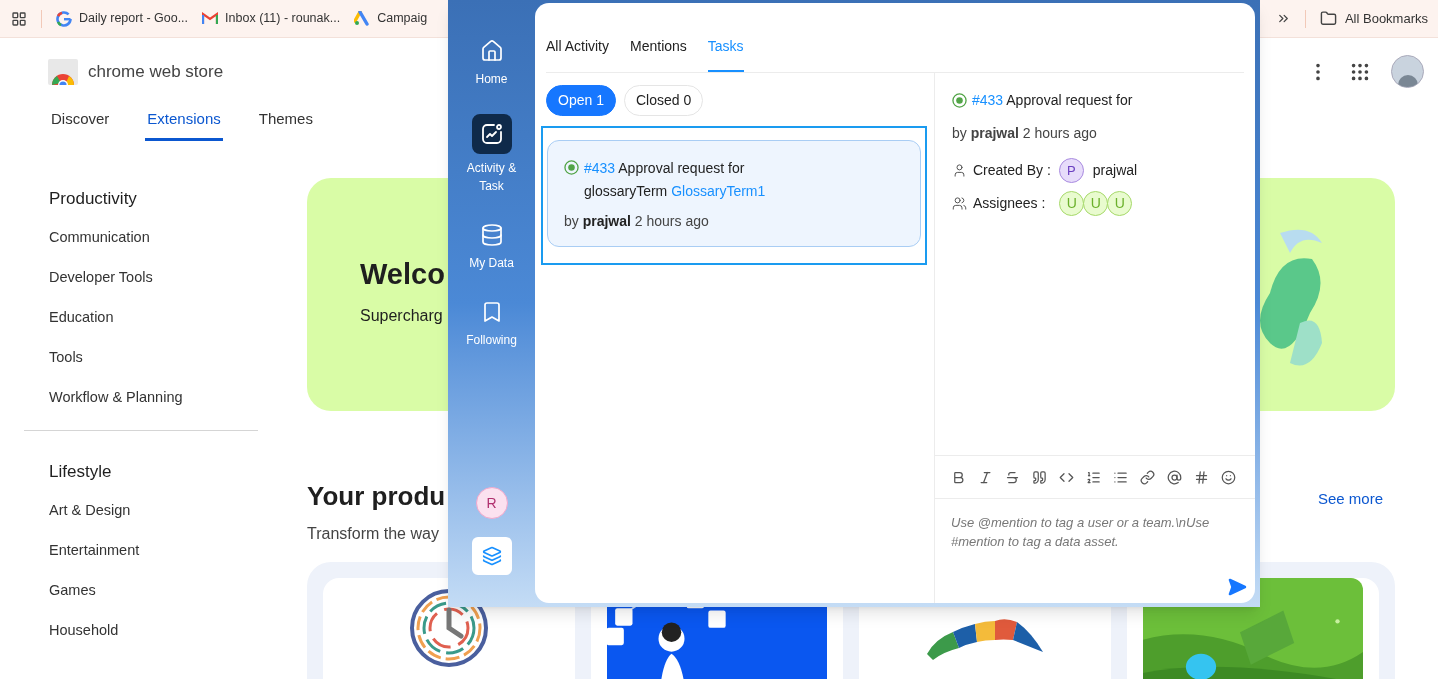 The height and width of the screenshot is (679, 1438). I want to click on quote-icon, so click(1039, 477).